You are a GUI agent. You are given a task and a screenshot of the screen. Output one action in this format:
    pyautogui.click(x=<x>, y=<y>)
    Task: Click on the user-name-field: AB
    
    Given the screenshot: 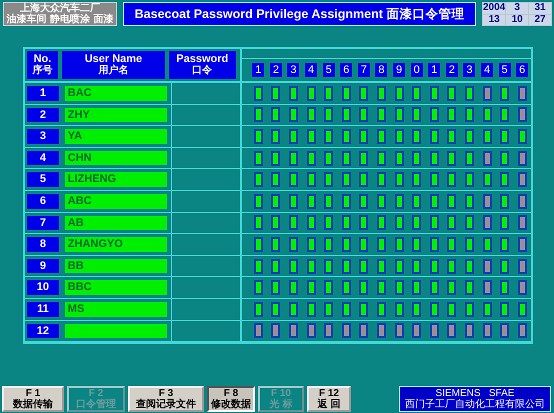 What is the action you would take?
    pyautogui.click(x=116, y=223)
    